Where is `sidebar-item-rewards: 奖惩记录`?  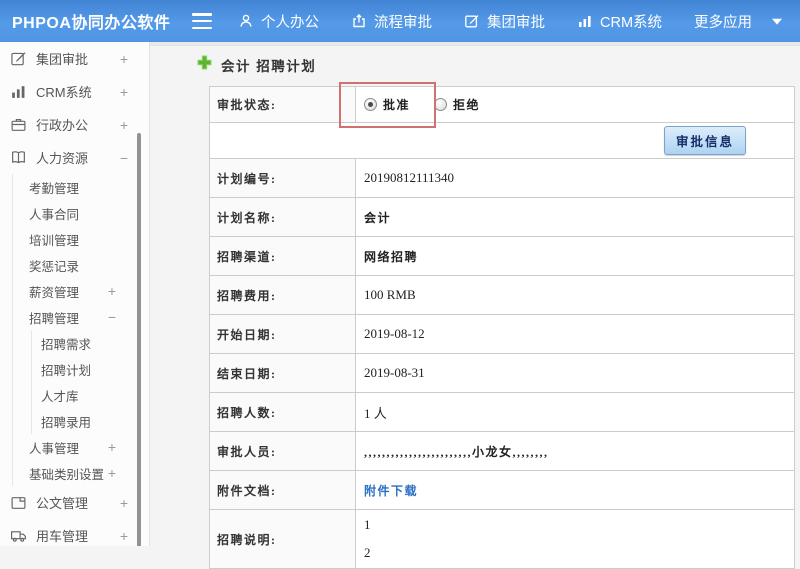 sidebar-item-rewards: 奖惩记录 is located at coordinates (81, 265).